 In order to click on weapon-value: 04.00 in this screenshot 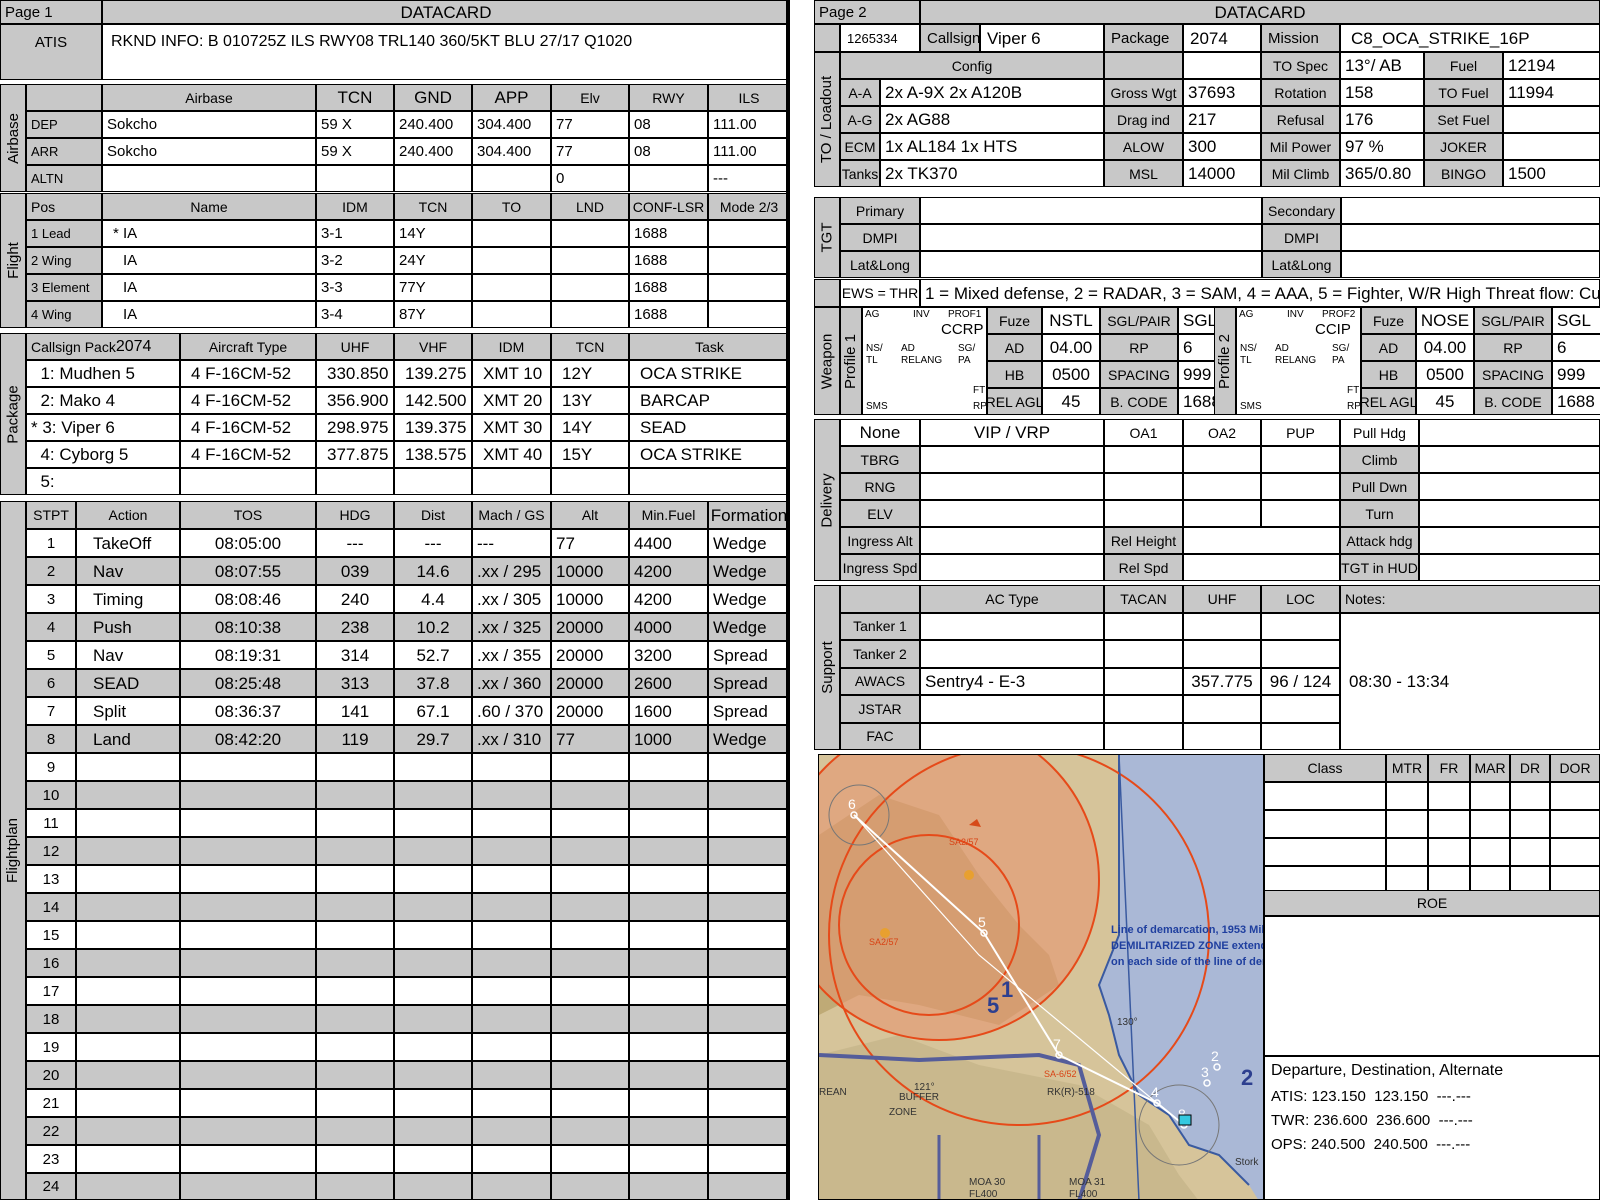, I will do `click(1071, 347)`.